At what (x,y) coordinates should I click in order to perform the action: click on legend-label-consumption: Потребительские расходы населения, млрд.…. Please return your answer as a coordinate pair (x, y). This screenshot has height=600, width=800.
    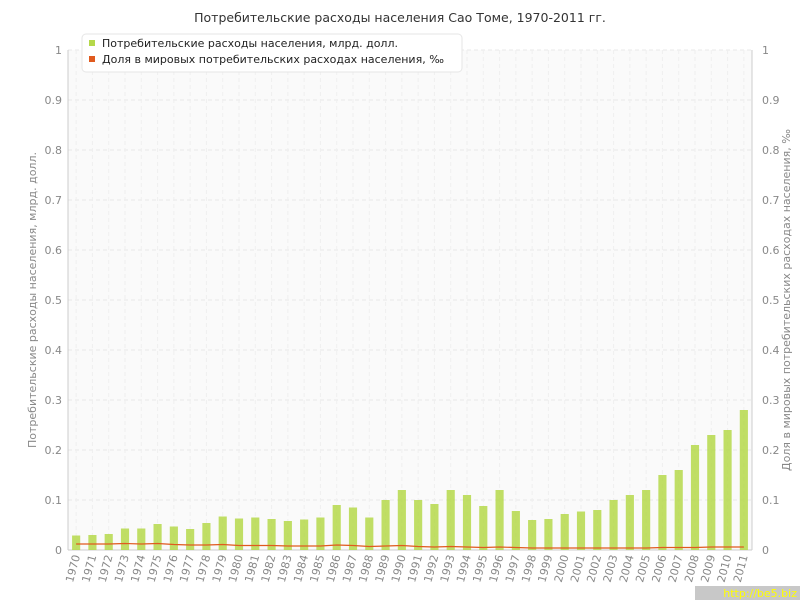
    Looking at the image, I should click on (250, 43).